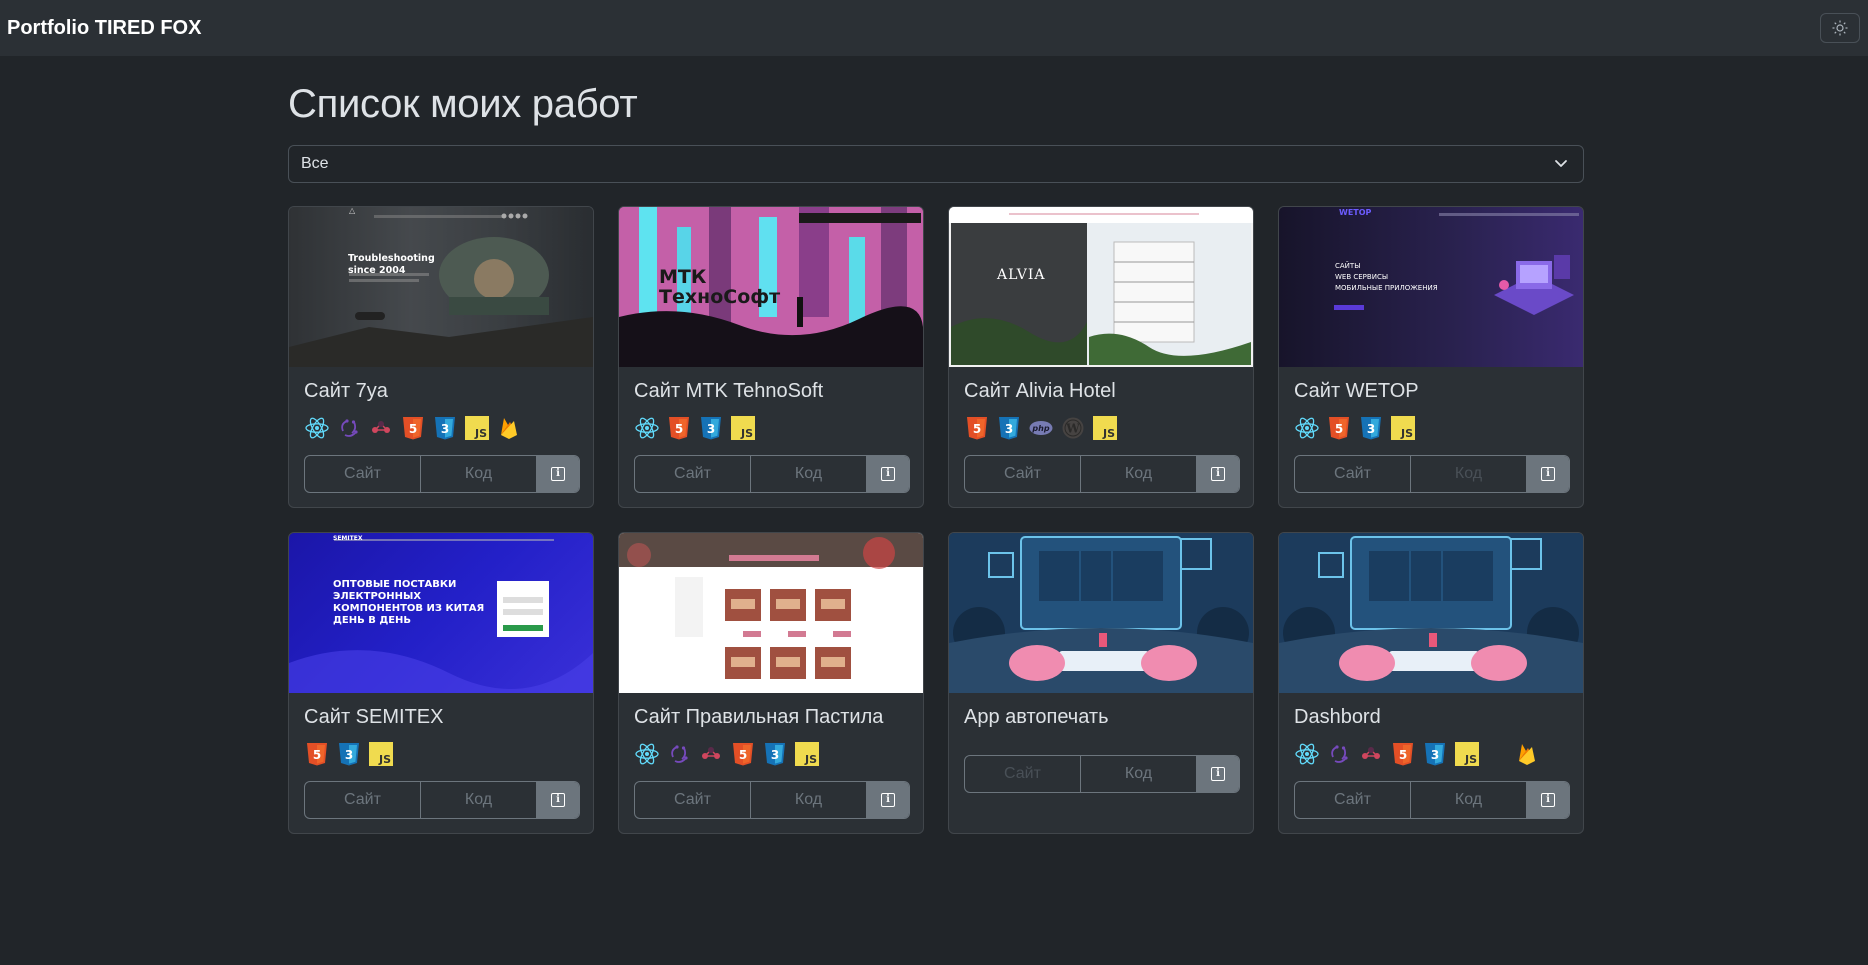 The height and width of the screenshot is (965, 1868). Describe the element at coordinates (1306, 754) in the screenshot. I see `react-icon` at that location.